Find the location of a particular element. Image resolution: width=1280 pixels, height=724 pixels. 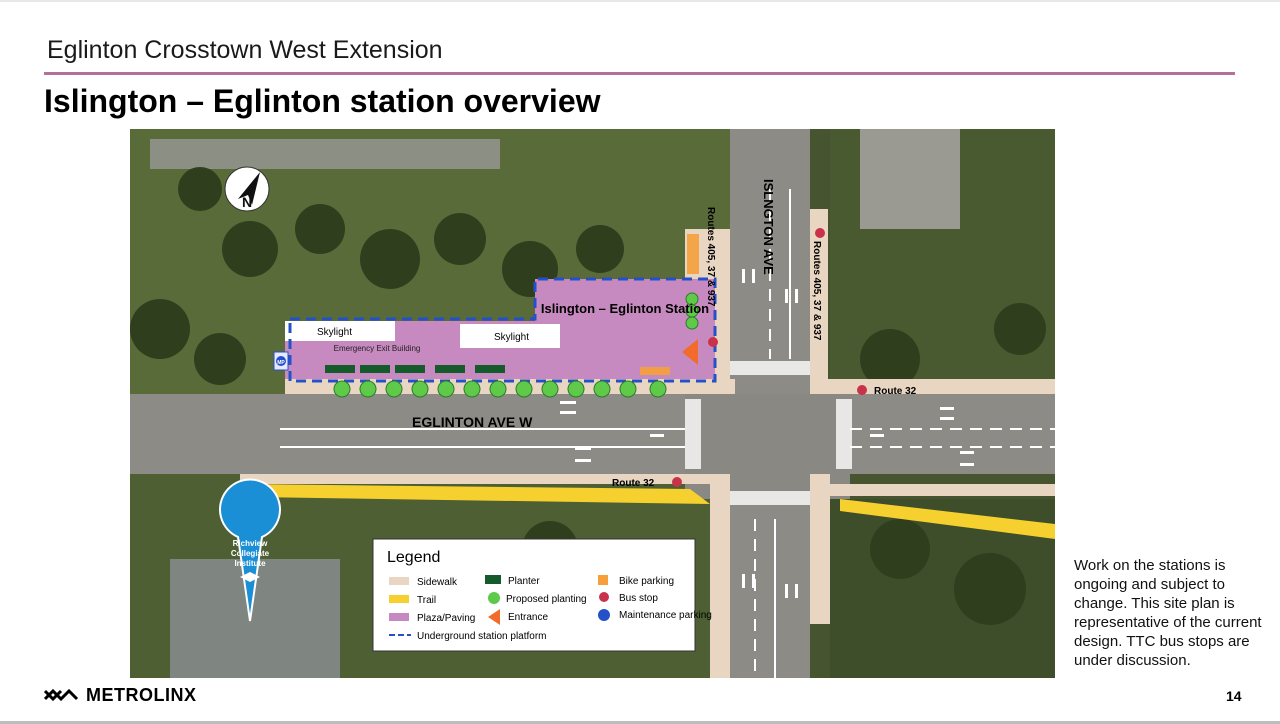

maintenance-badge-text: MP is located at coordinates (281, 363).